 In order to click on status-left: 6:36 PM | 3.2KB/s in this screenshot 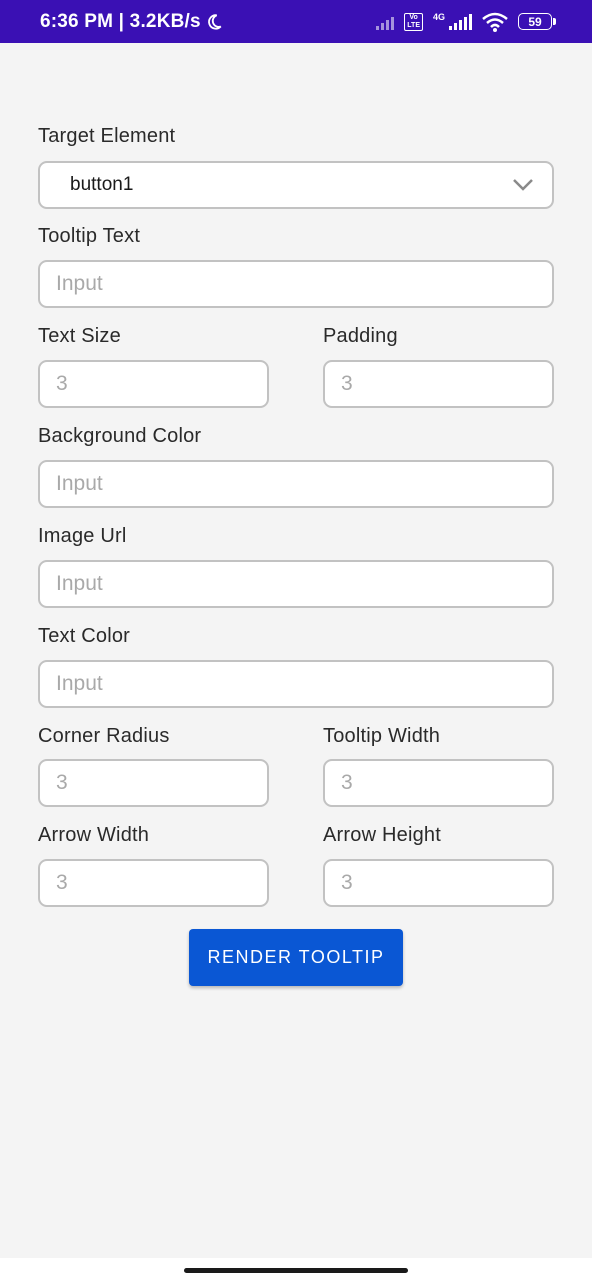, I will do `click(131, 22)`.